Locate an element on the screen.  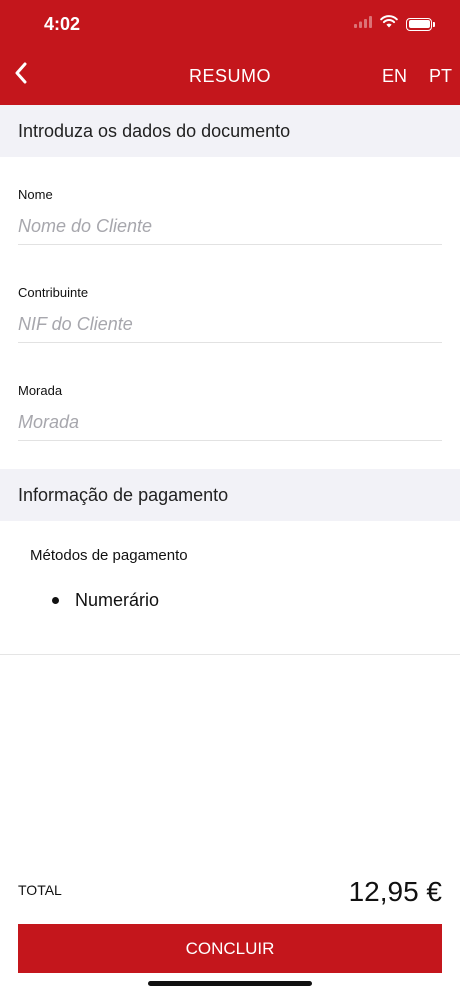
total-row: TOTAL 12,95 € is located at coordinates (230, 894).